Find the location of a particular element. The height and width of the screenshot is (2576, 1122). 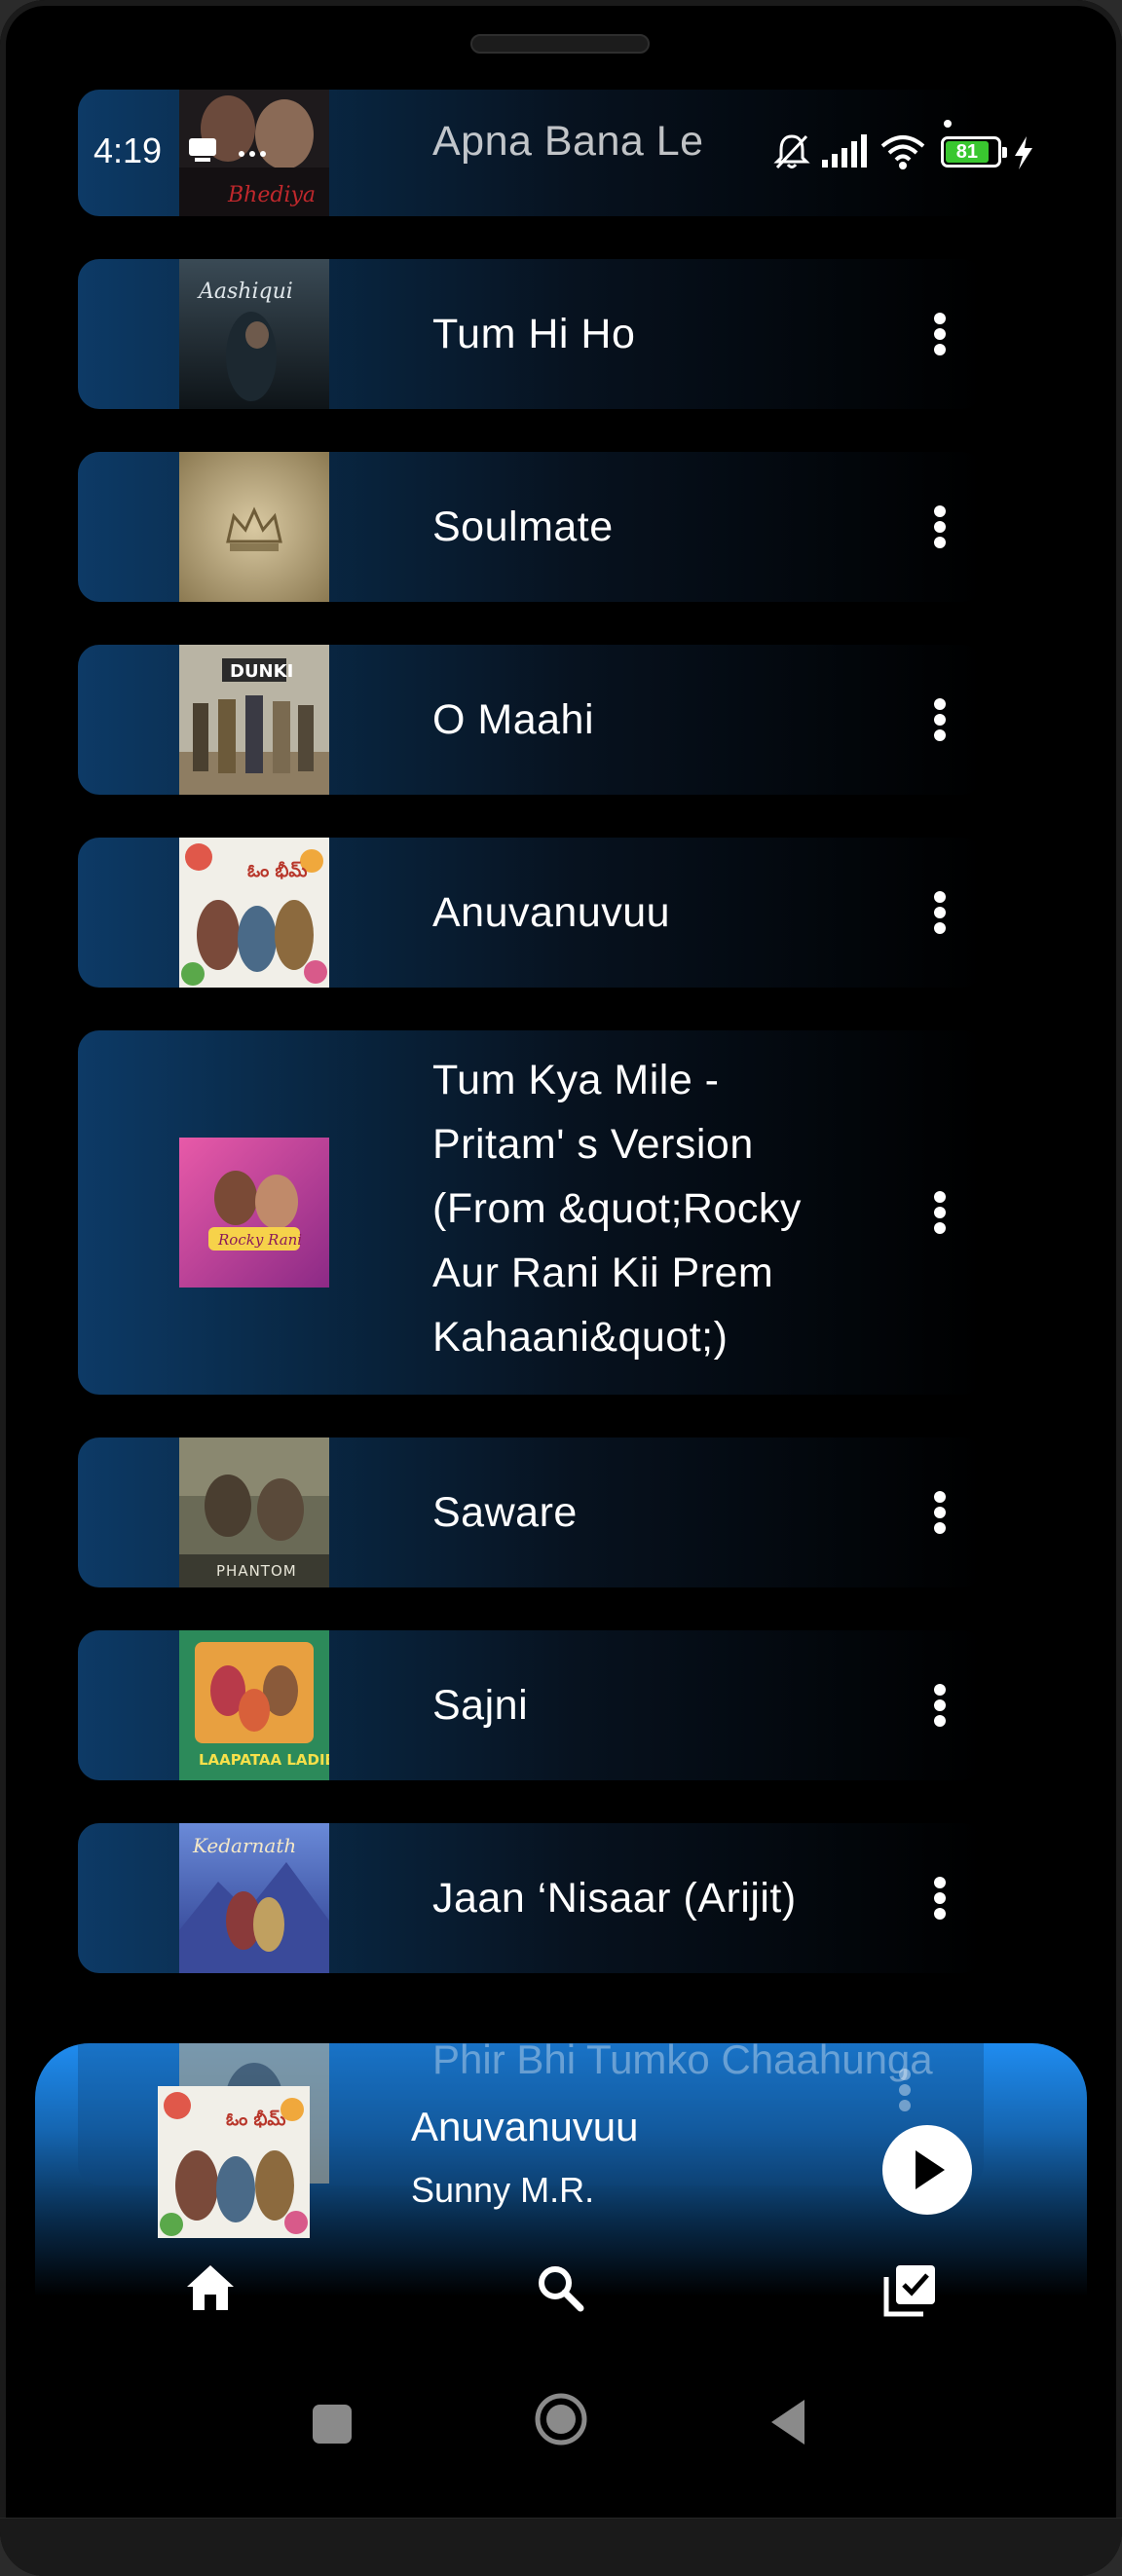

song-title: Soulmate is located at coordinates (523, 527).